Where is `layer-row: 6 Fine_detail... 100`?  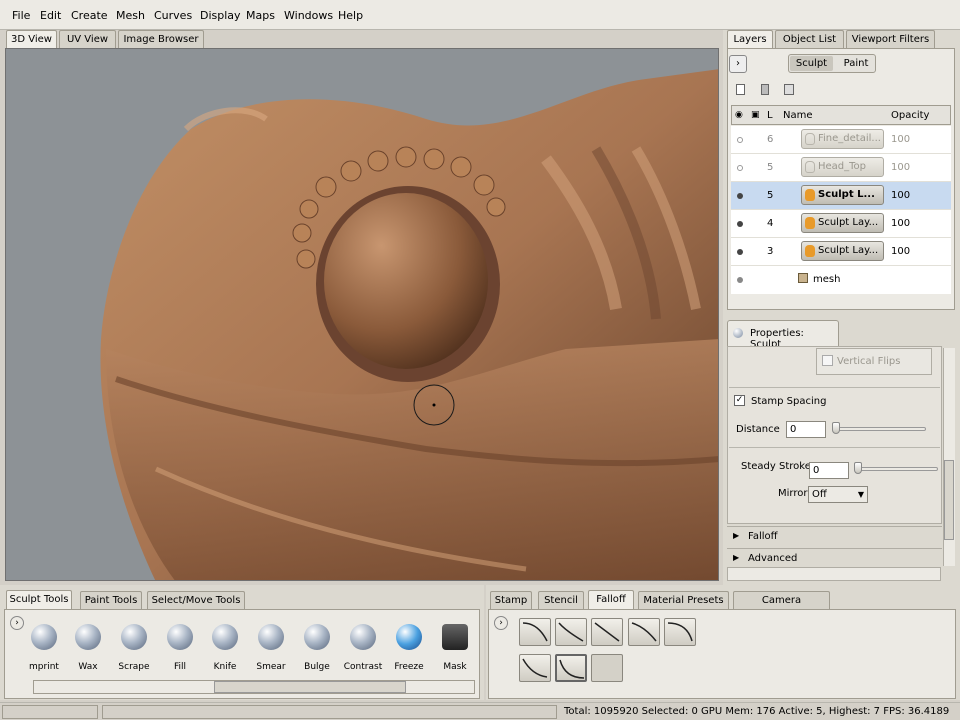 layer-row: 6 Fine_detail... 100 is located at coordinates (841, 140).